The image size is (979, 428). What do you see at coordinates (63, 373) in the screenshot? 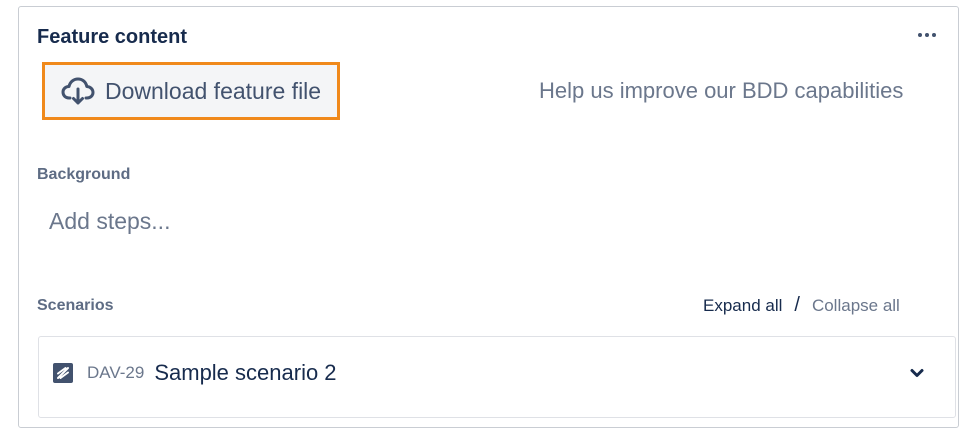
I see `scenario-icon` at bounding box center [63, 373].